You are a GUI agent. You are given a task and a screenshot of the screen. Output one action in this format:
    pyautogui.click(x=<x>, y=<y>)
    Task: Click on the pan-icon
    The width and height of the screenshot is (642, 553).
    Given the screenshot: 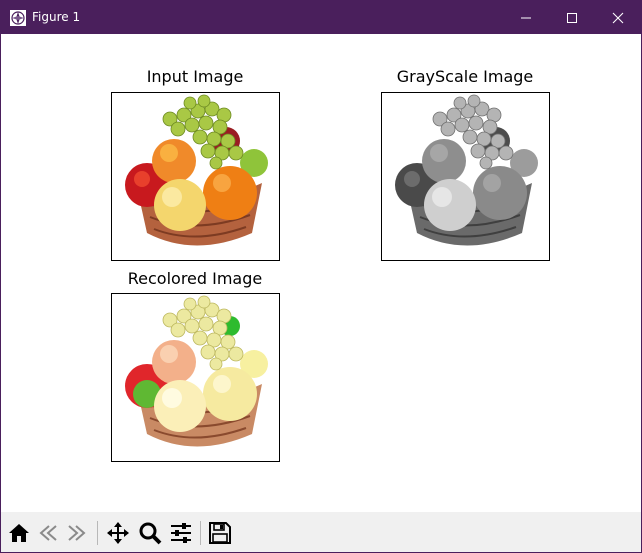 What is the action you would take?
    pyautogui.click(x=118, y=533)
    